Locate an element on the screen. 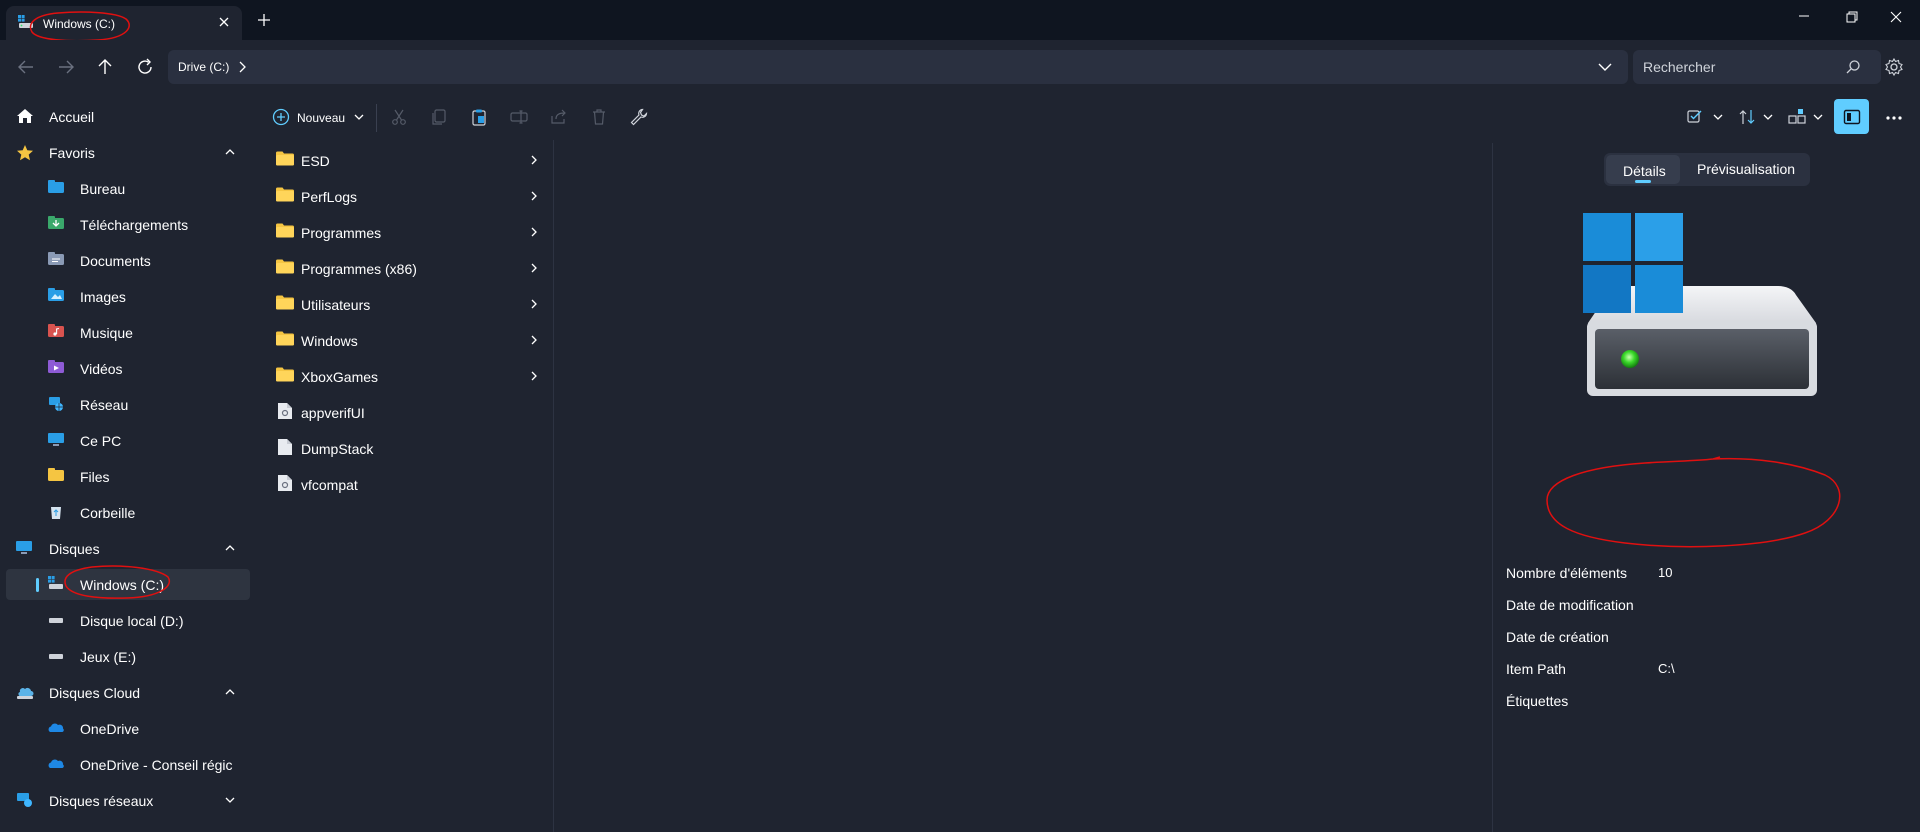 The image size is (1920, 832). new-button: Nouveau is located at coordinates (321, 118).